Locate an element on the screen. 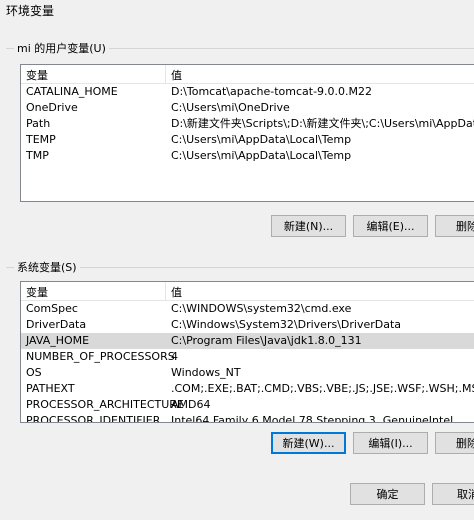 This screenshot has height=520, width=474. variable-name: NUMBER_OF_PROCESSORS is located at coordinates (100, 356).